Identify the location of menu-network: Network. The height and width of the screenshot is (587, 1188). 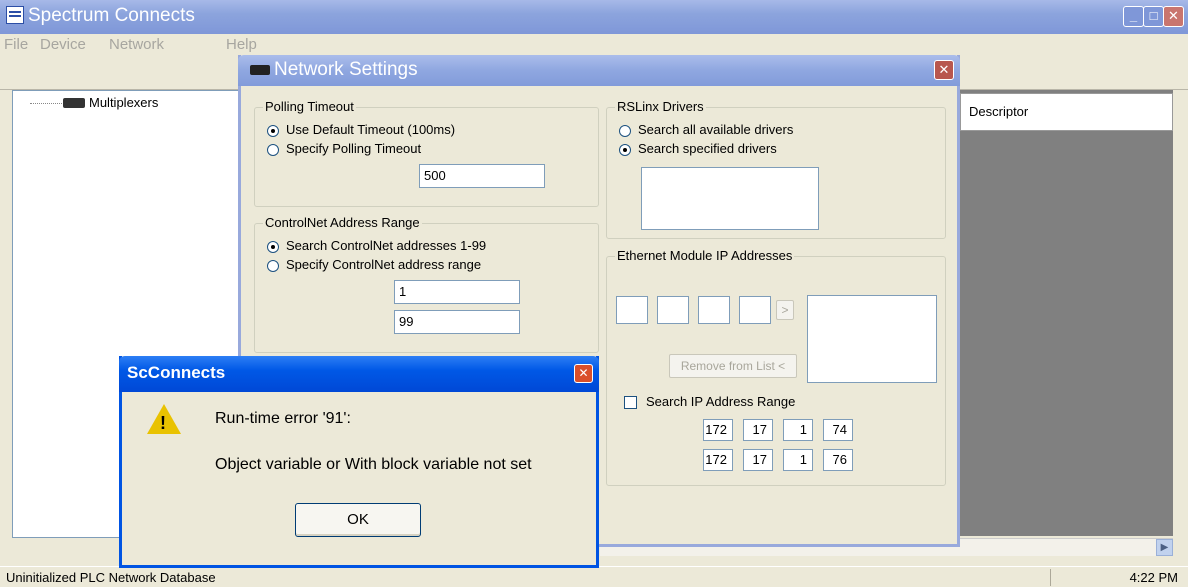
(136, 44).